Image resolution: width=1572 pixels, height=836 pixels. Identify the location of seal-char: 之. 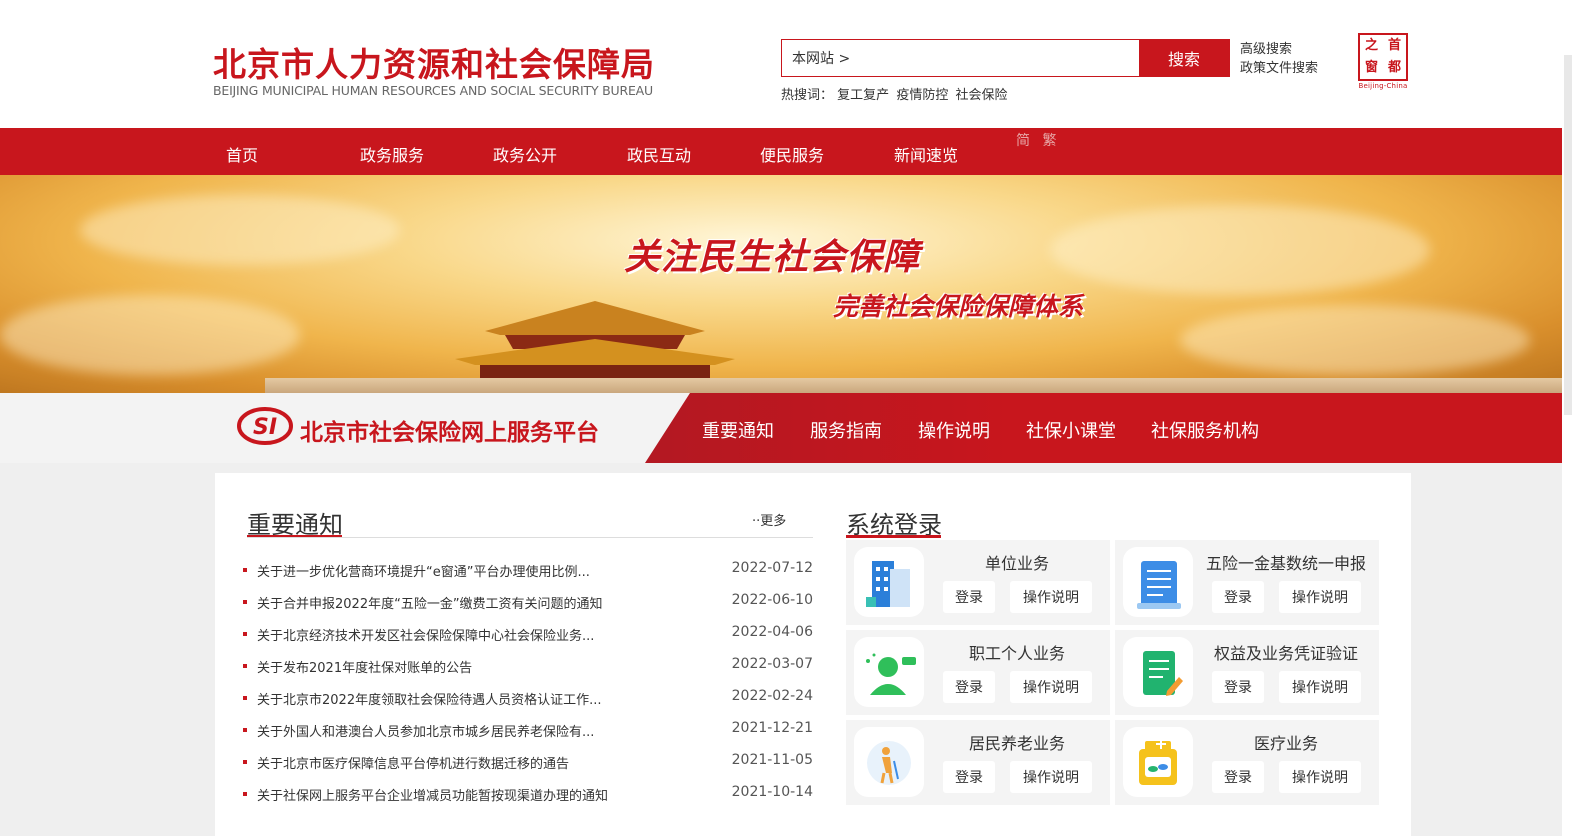
(1371, 45).